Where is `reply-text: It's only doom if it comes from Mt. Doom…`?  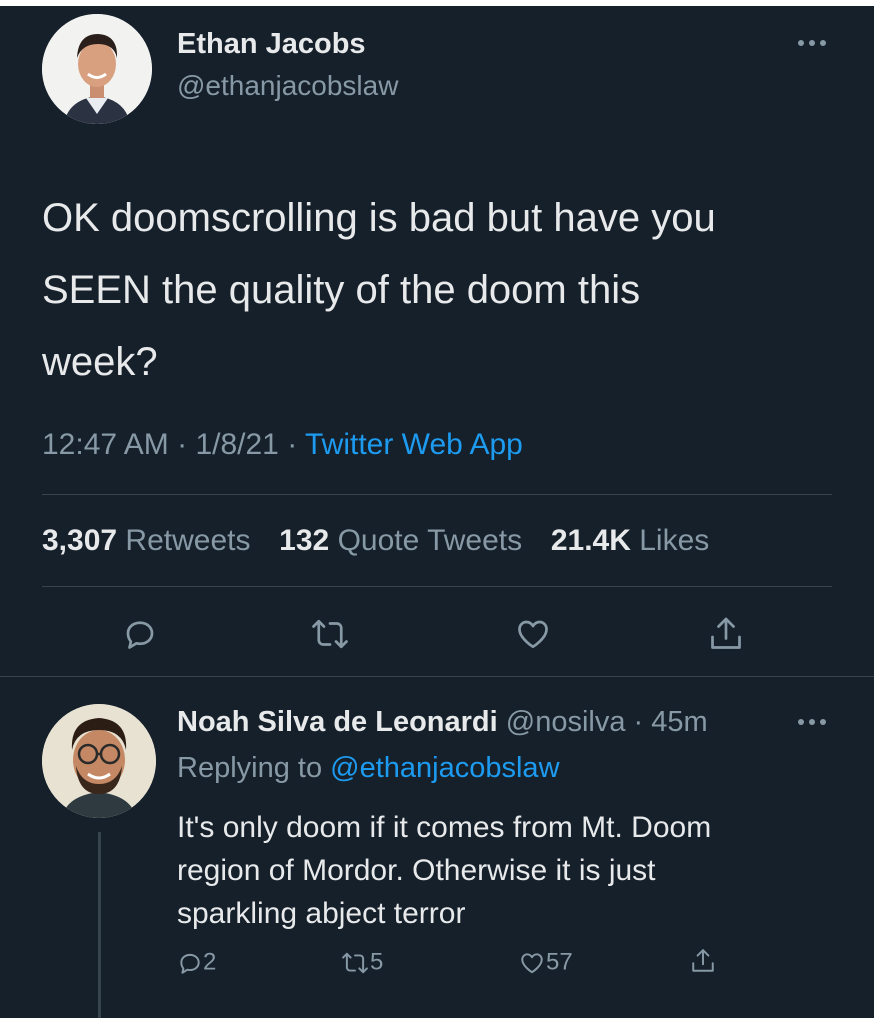 reply-text: It's only doom if it comes from Mt. Doom… is located at coordinates (517, 870).